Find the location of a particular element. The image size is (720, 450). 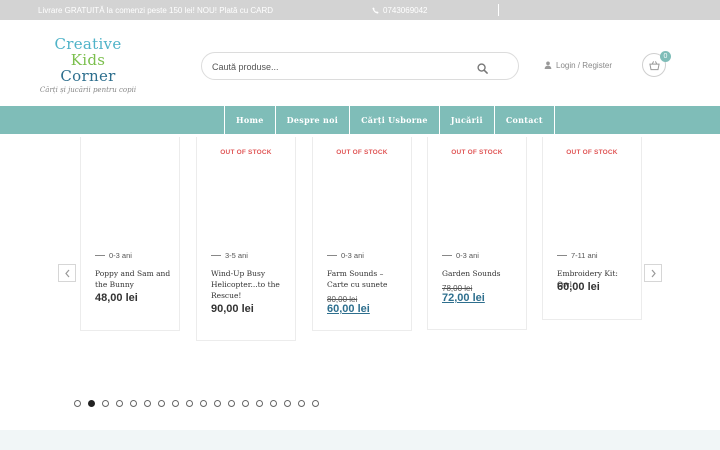

nav-item-jucarii: Jucării is located at coordinates (467, 120).